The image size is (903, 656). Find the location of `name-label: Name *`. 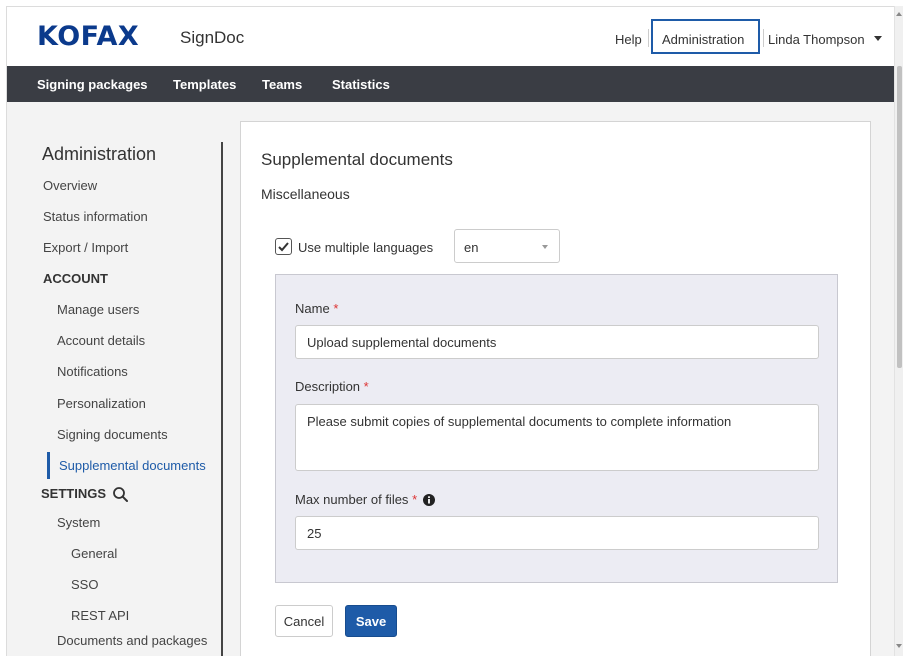

name-label: Name * is located at coordinates (316, 308).